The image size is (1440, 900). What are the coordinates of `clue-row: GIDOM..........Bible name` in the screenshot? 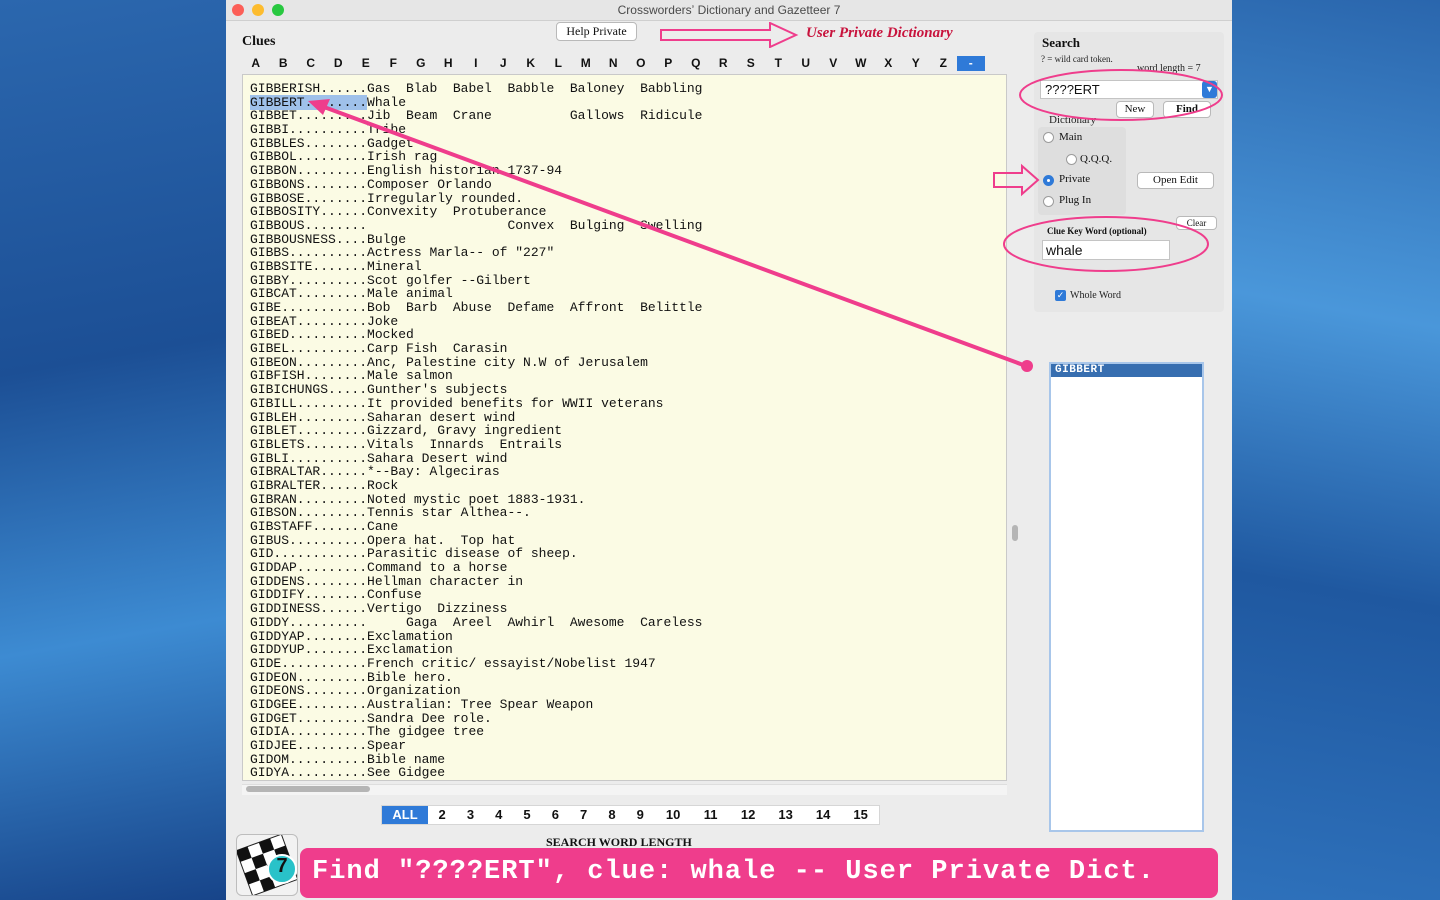 It's located at (476, 759).